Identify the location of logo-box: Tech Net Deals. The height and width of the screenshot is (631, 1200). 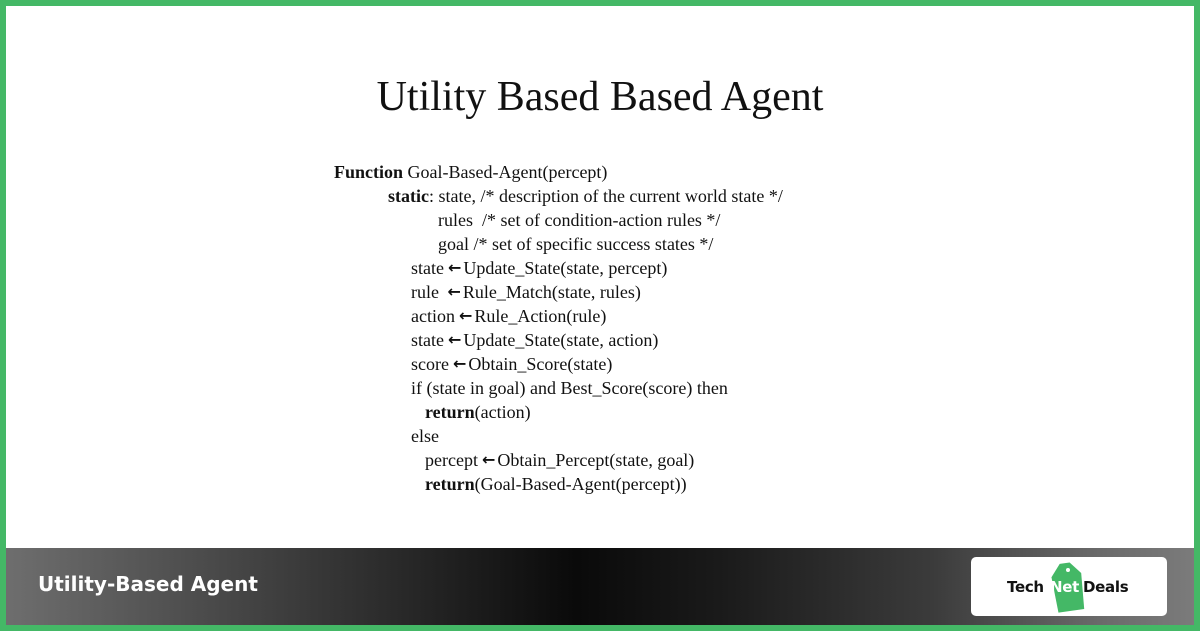
(1069, 586).